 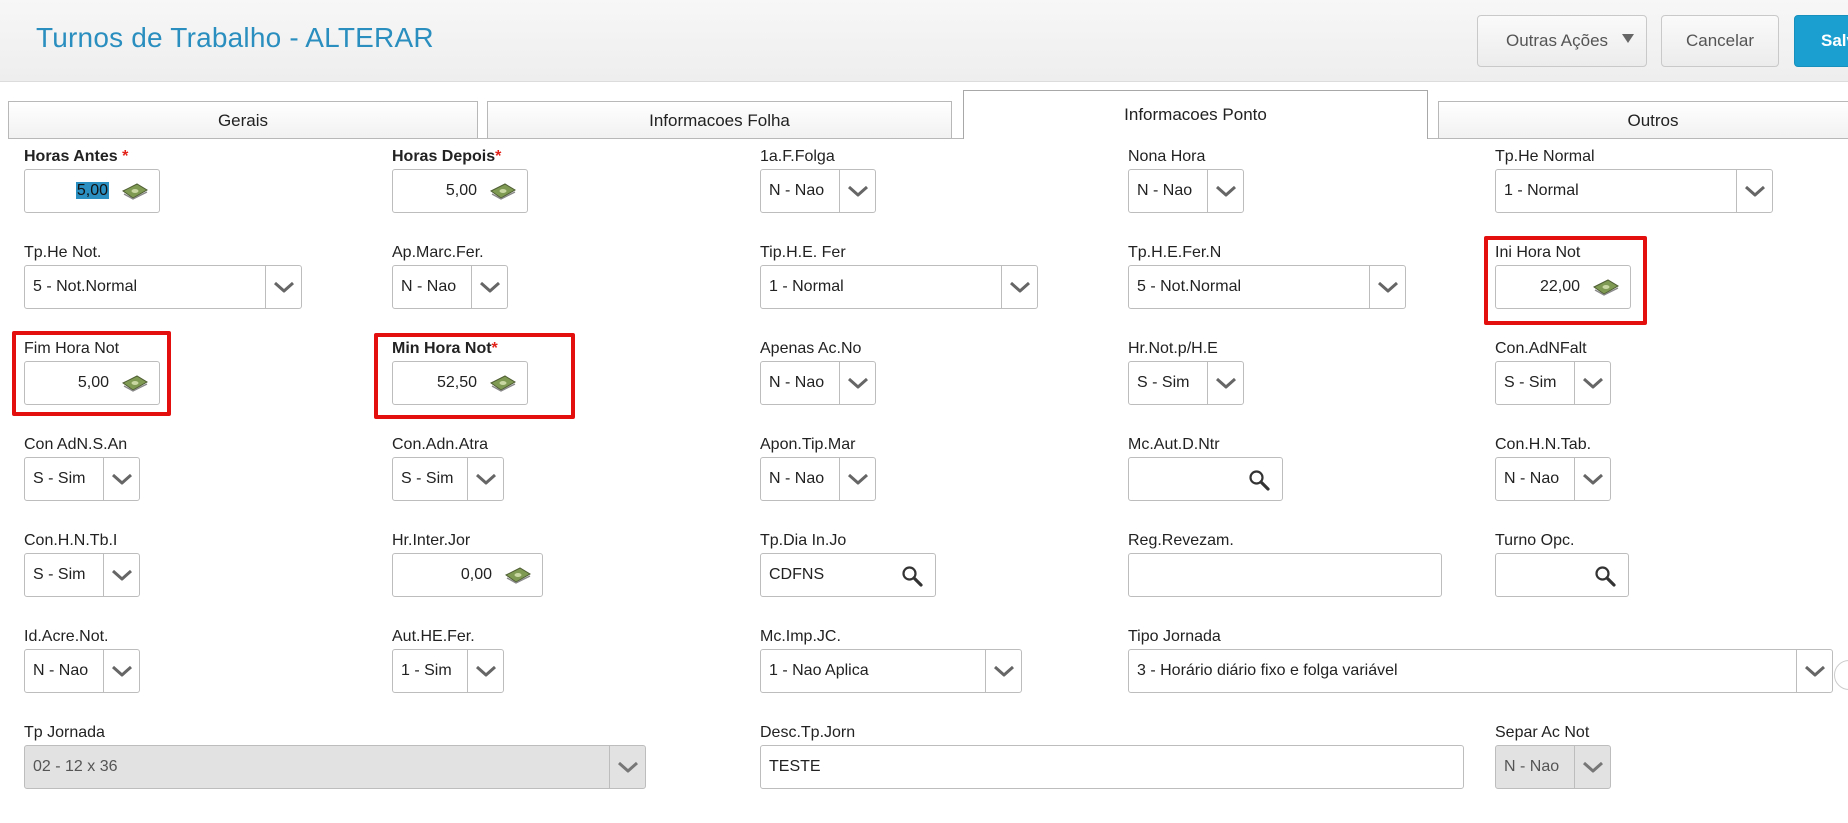 What do you see at coordinates (426, 670) in the screenshot?
I see `aut-he-fer-value: 1 - Sim` at bounding box center [426, 670].